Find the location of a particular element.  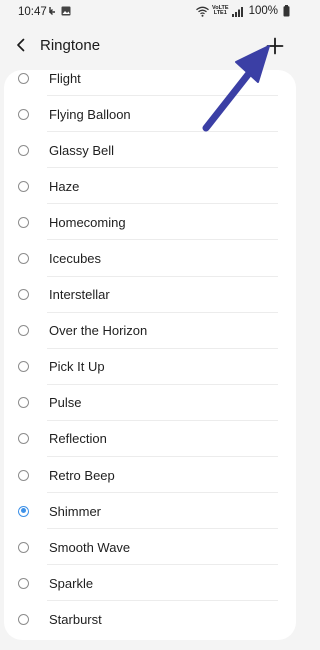

ringtone-label: Reflection is located at coordinates (78, 439).